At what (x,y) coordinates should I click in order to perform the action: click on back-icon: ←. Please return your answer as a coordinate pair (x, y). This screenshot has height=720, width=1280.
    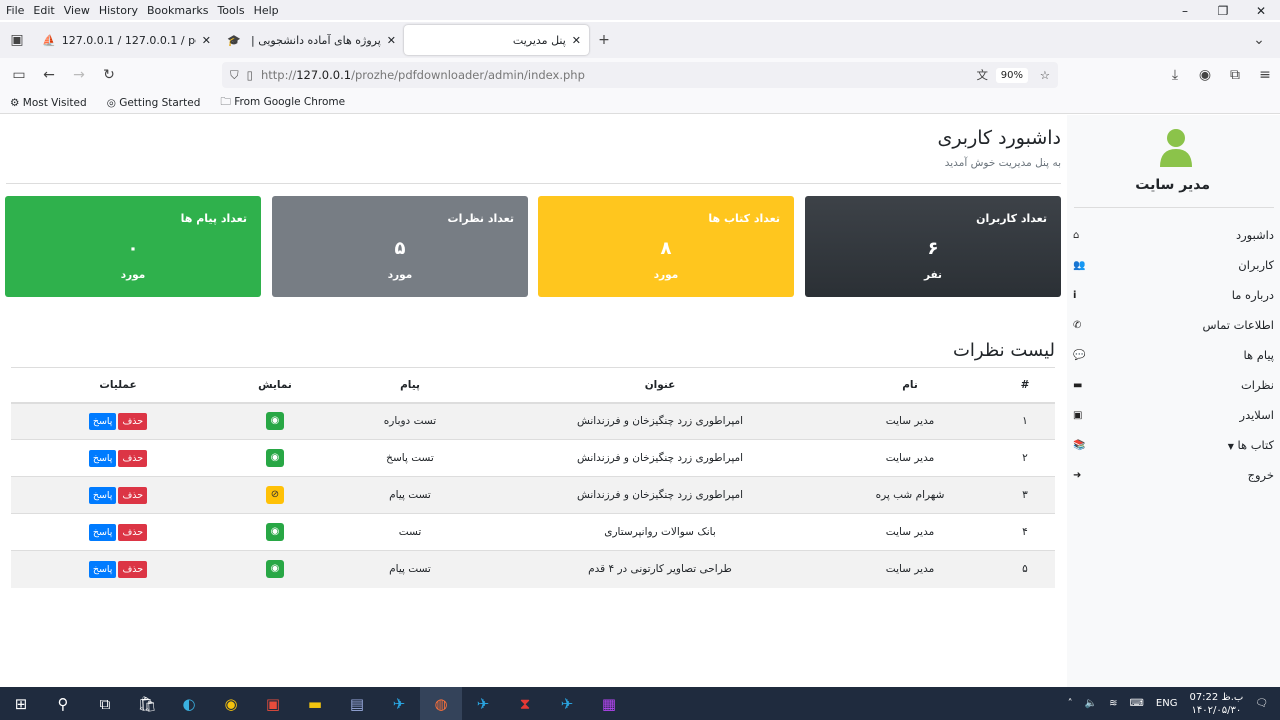
    Looking at the image, I should click on (49, 75).